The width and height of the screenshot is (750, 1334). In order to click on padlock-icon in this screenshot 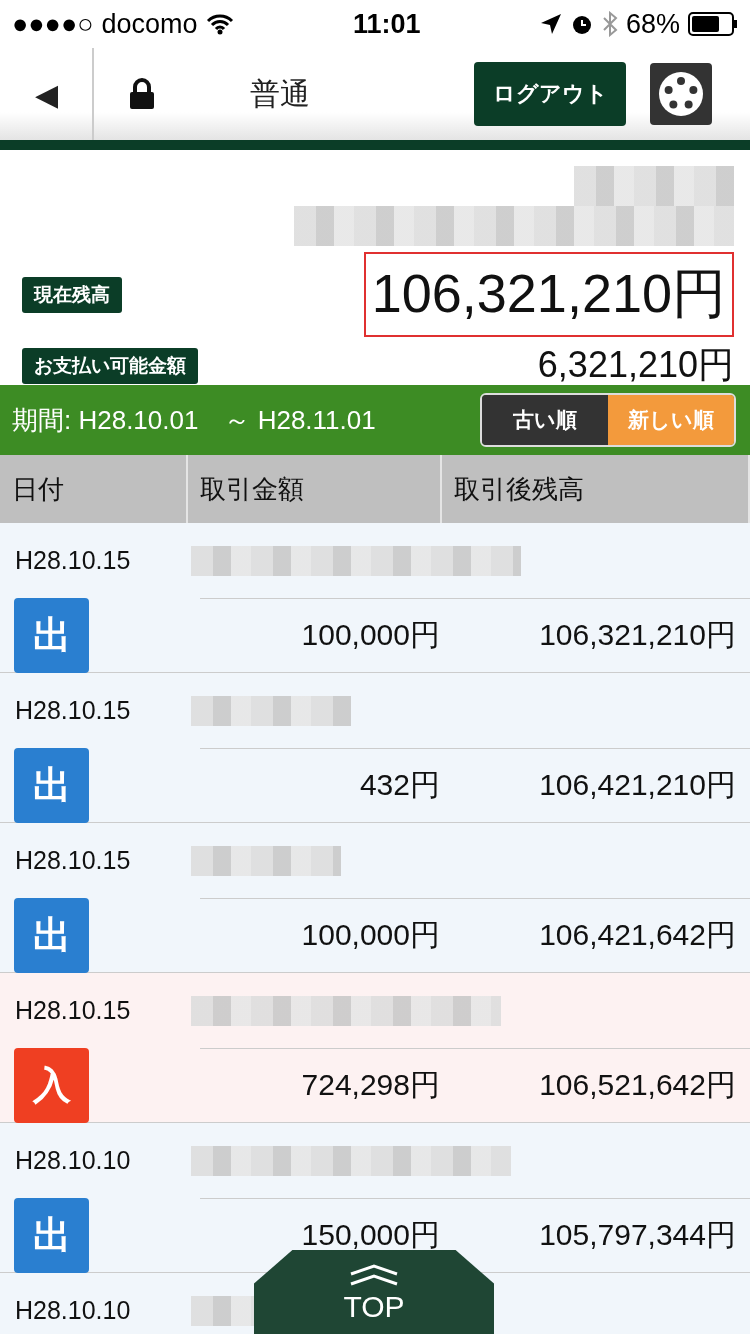, I will do `click(142, 94)`.